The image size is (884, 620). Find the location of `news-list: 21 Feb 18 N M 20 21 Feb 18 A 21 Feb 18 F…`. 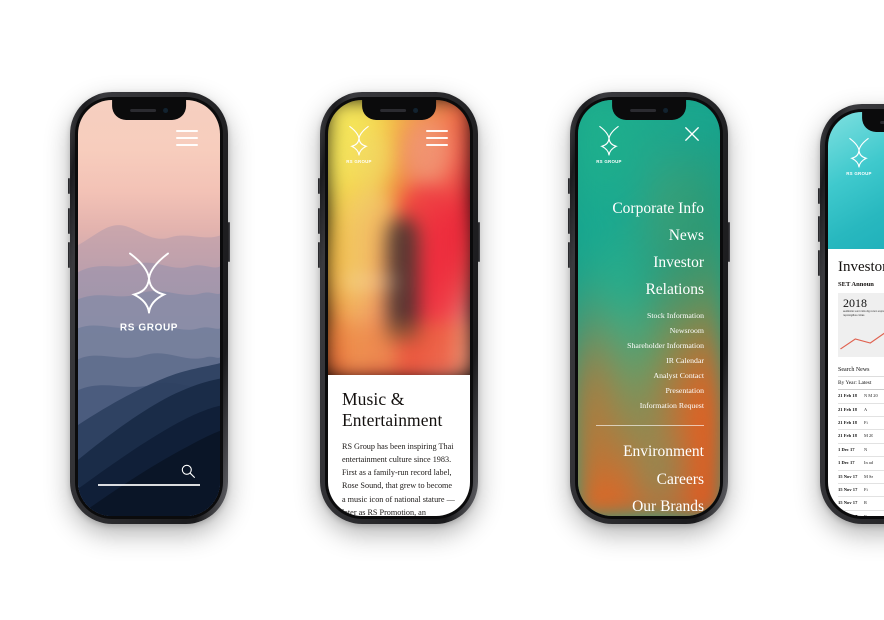

news-list: 21 Feb 18 N M 20 21 Feb 18 A 21 Feb 18 F… is located at coordinates (861, 453).